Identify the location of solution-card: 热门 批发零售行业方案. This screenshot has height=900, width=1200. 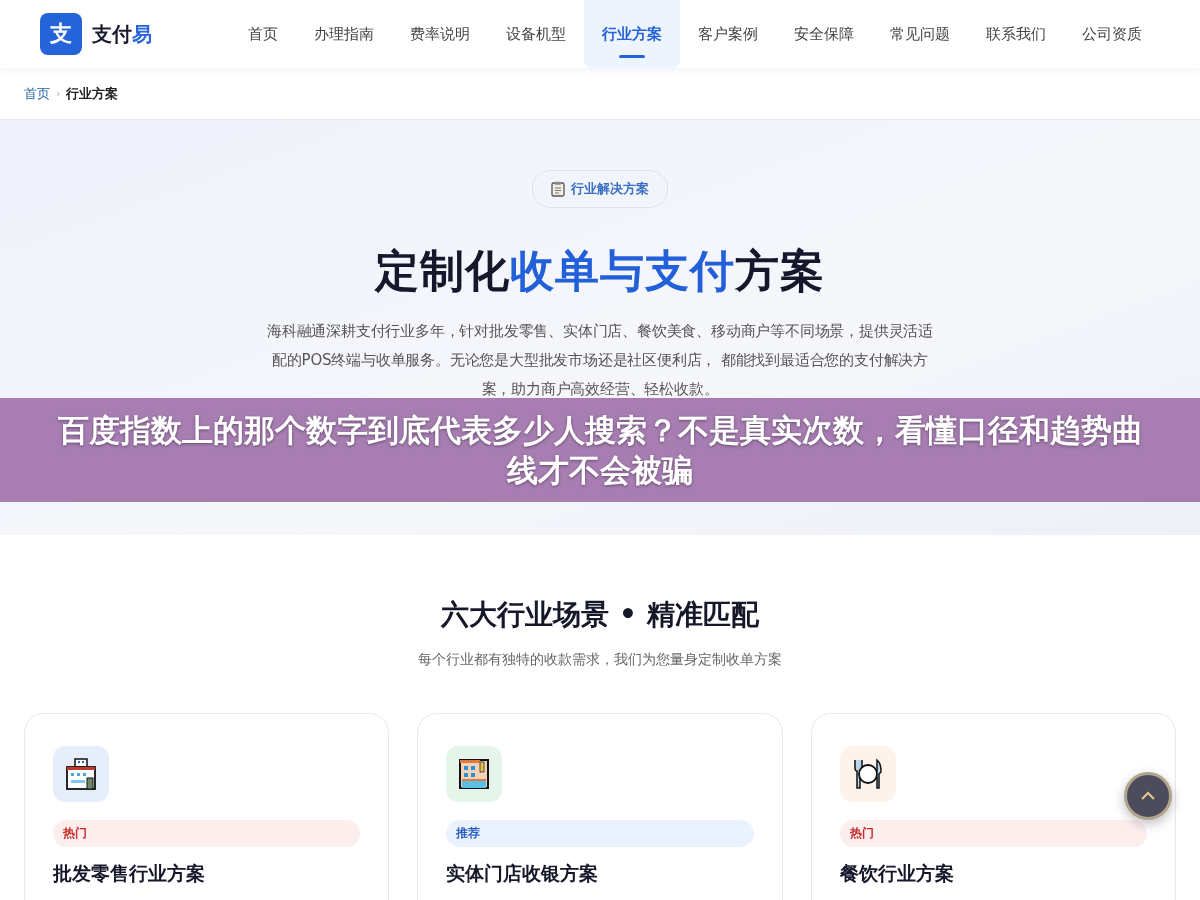
(207, 806).